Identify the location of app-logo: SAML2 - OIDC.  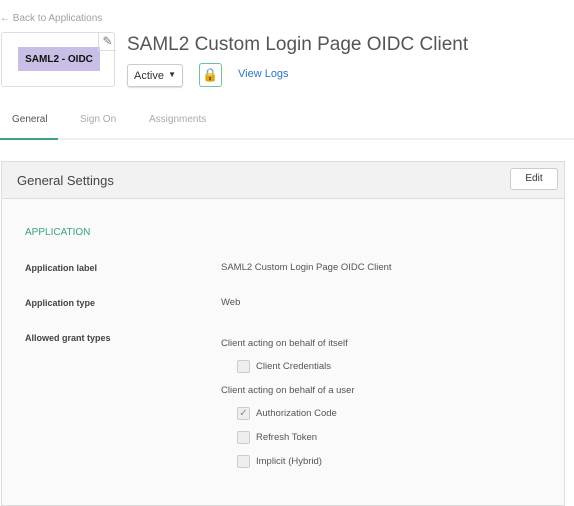
(59, 59).